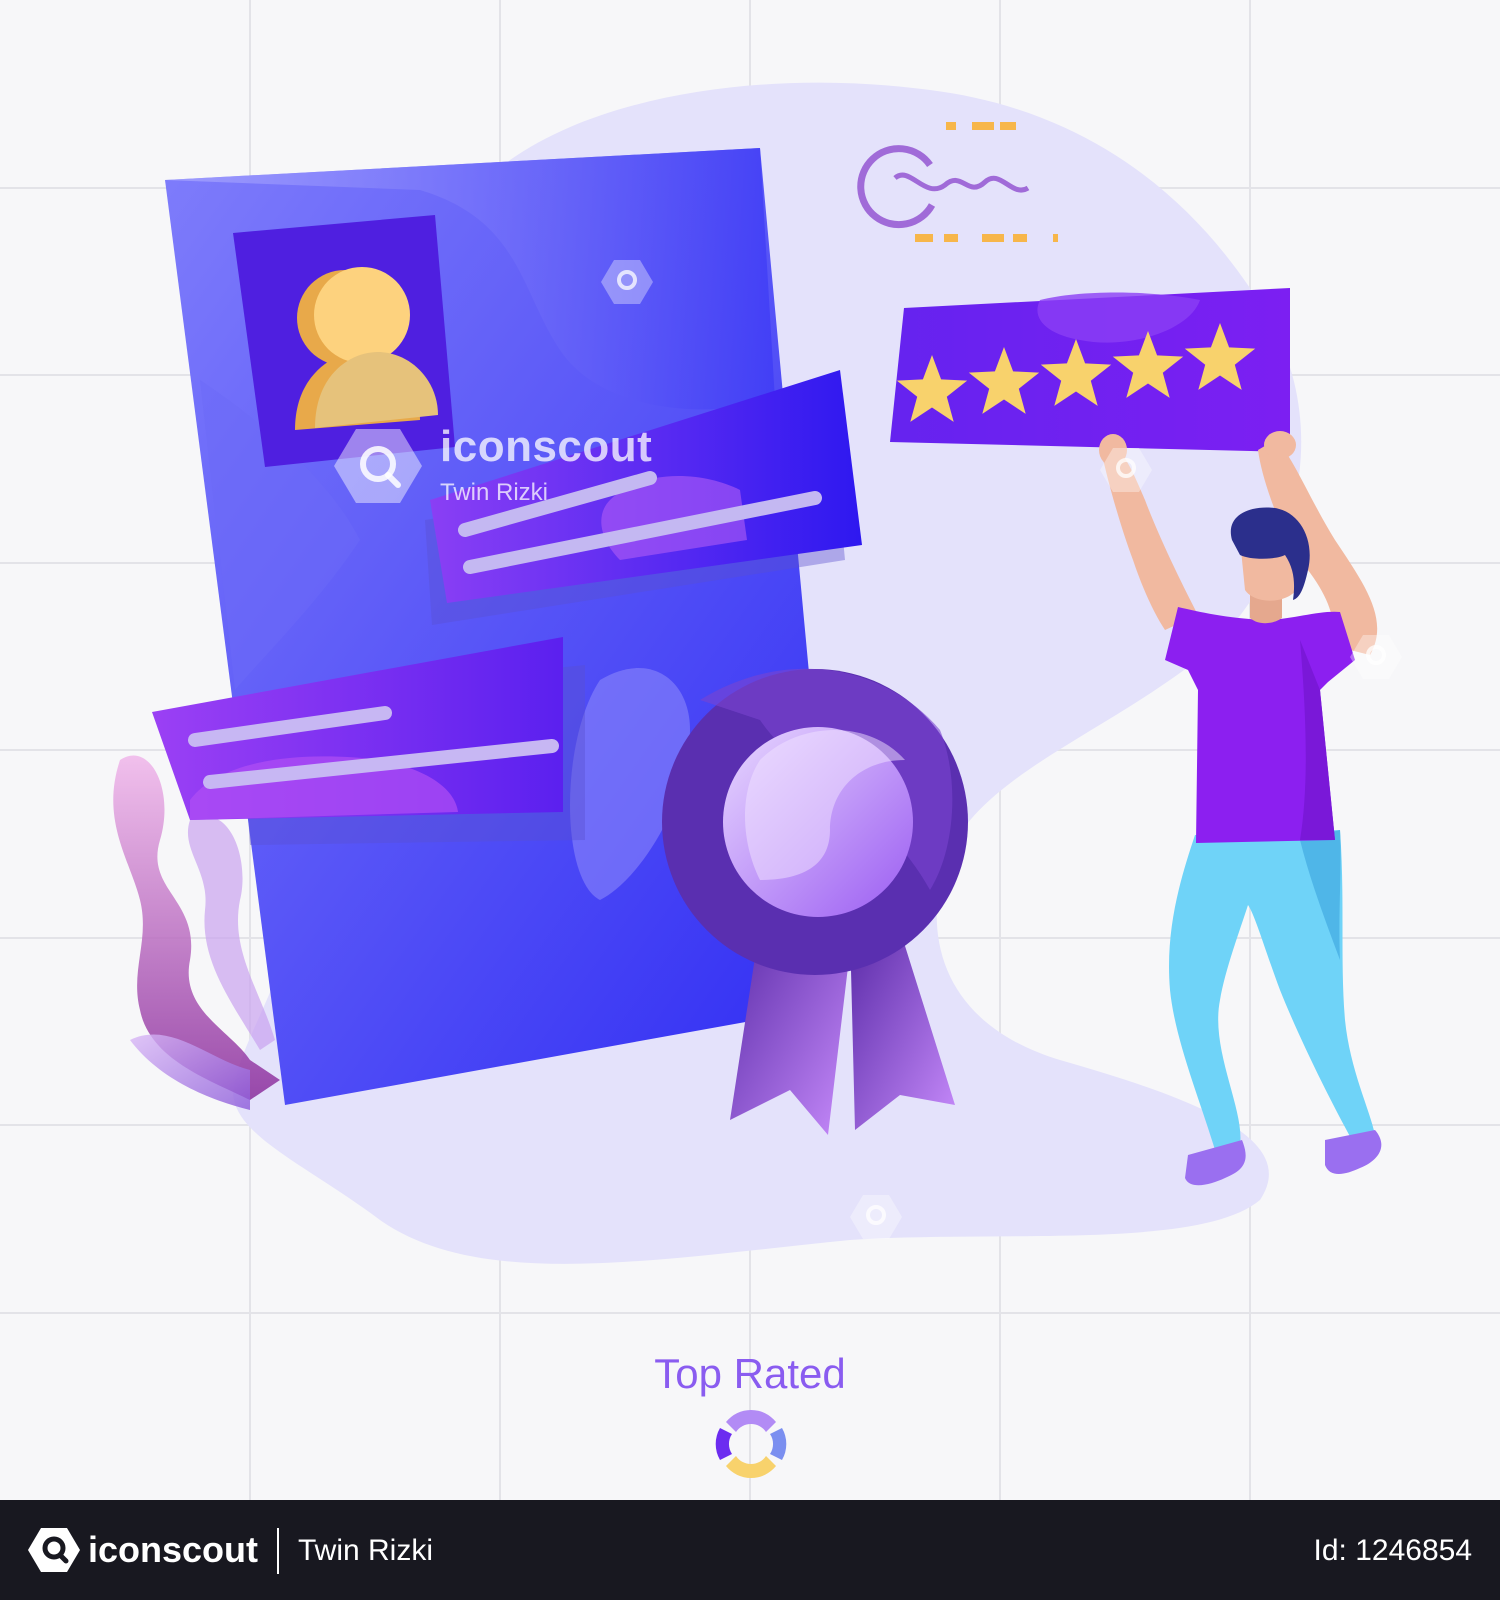 This screenshot has height=1600, width=1500. I want to click on illustration-title: Top Rated, so click(750, 1373).